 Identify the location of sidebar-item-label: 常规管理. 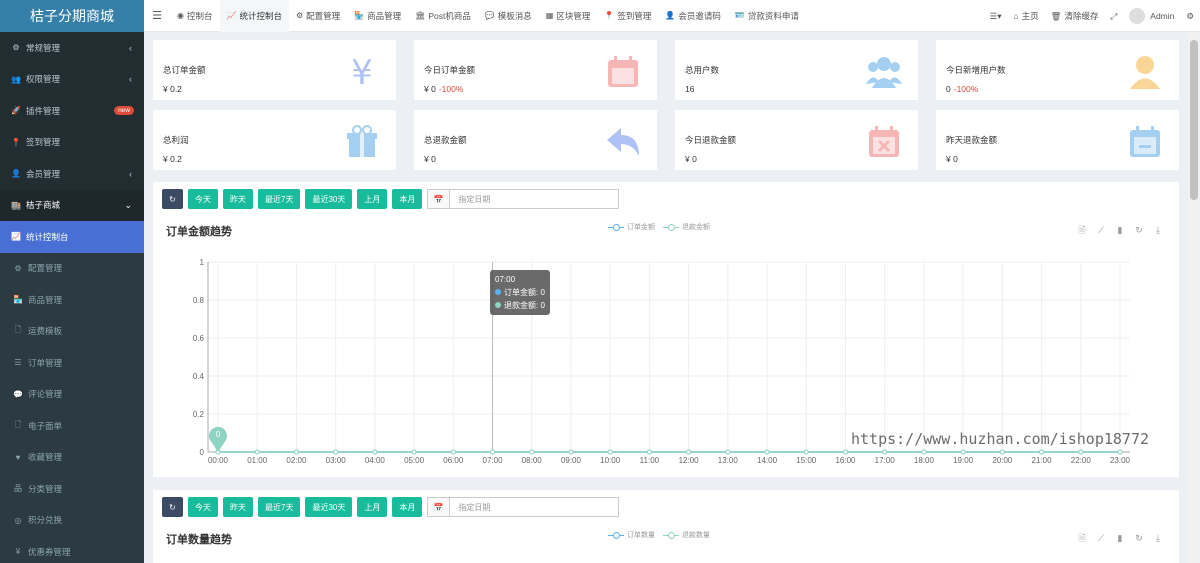
(43, 47).